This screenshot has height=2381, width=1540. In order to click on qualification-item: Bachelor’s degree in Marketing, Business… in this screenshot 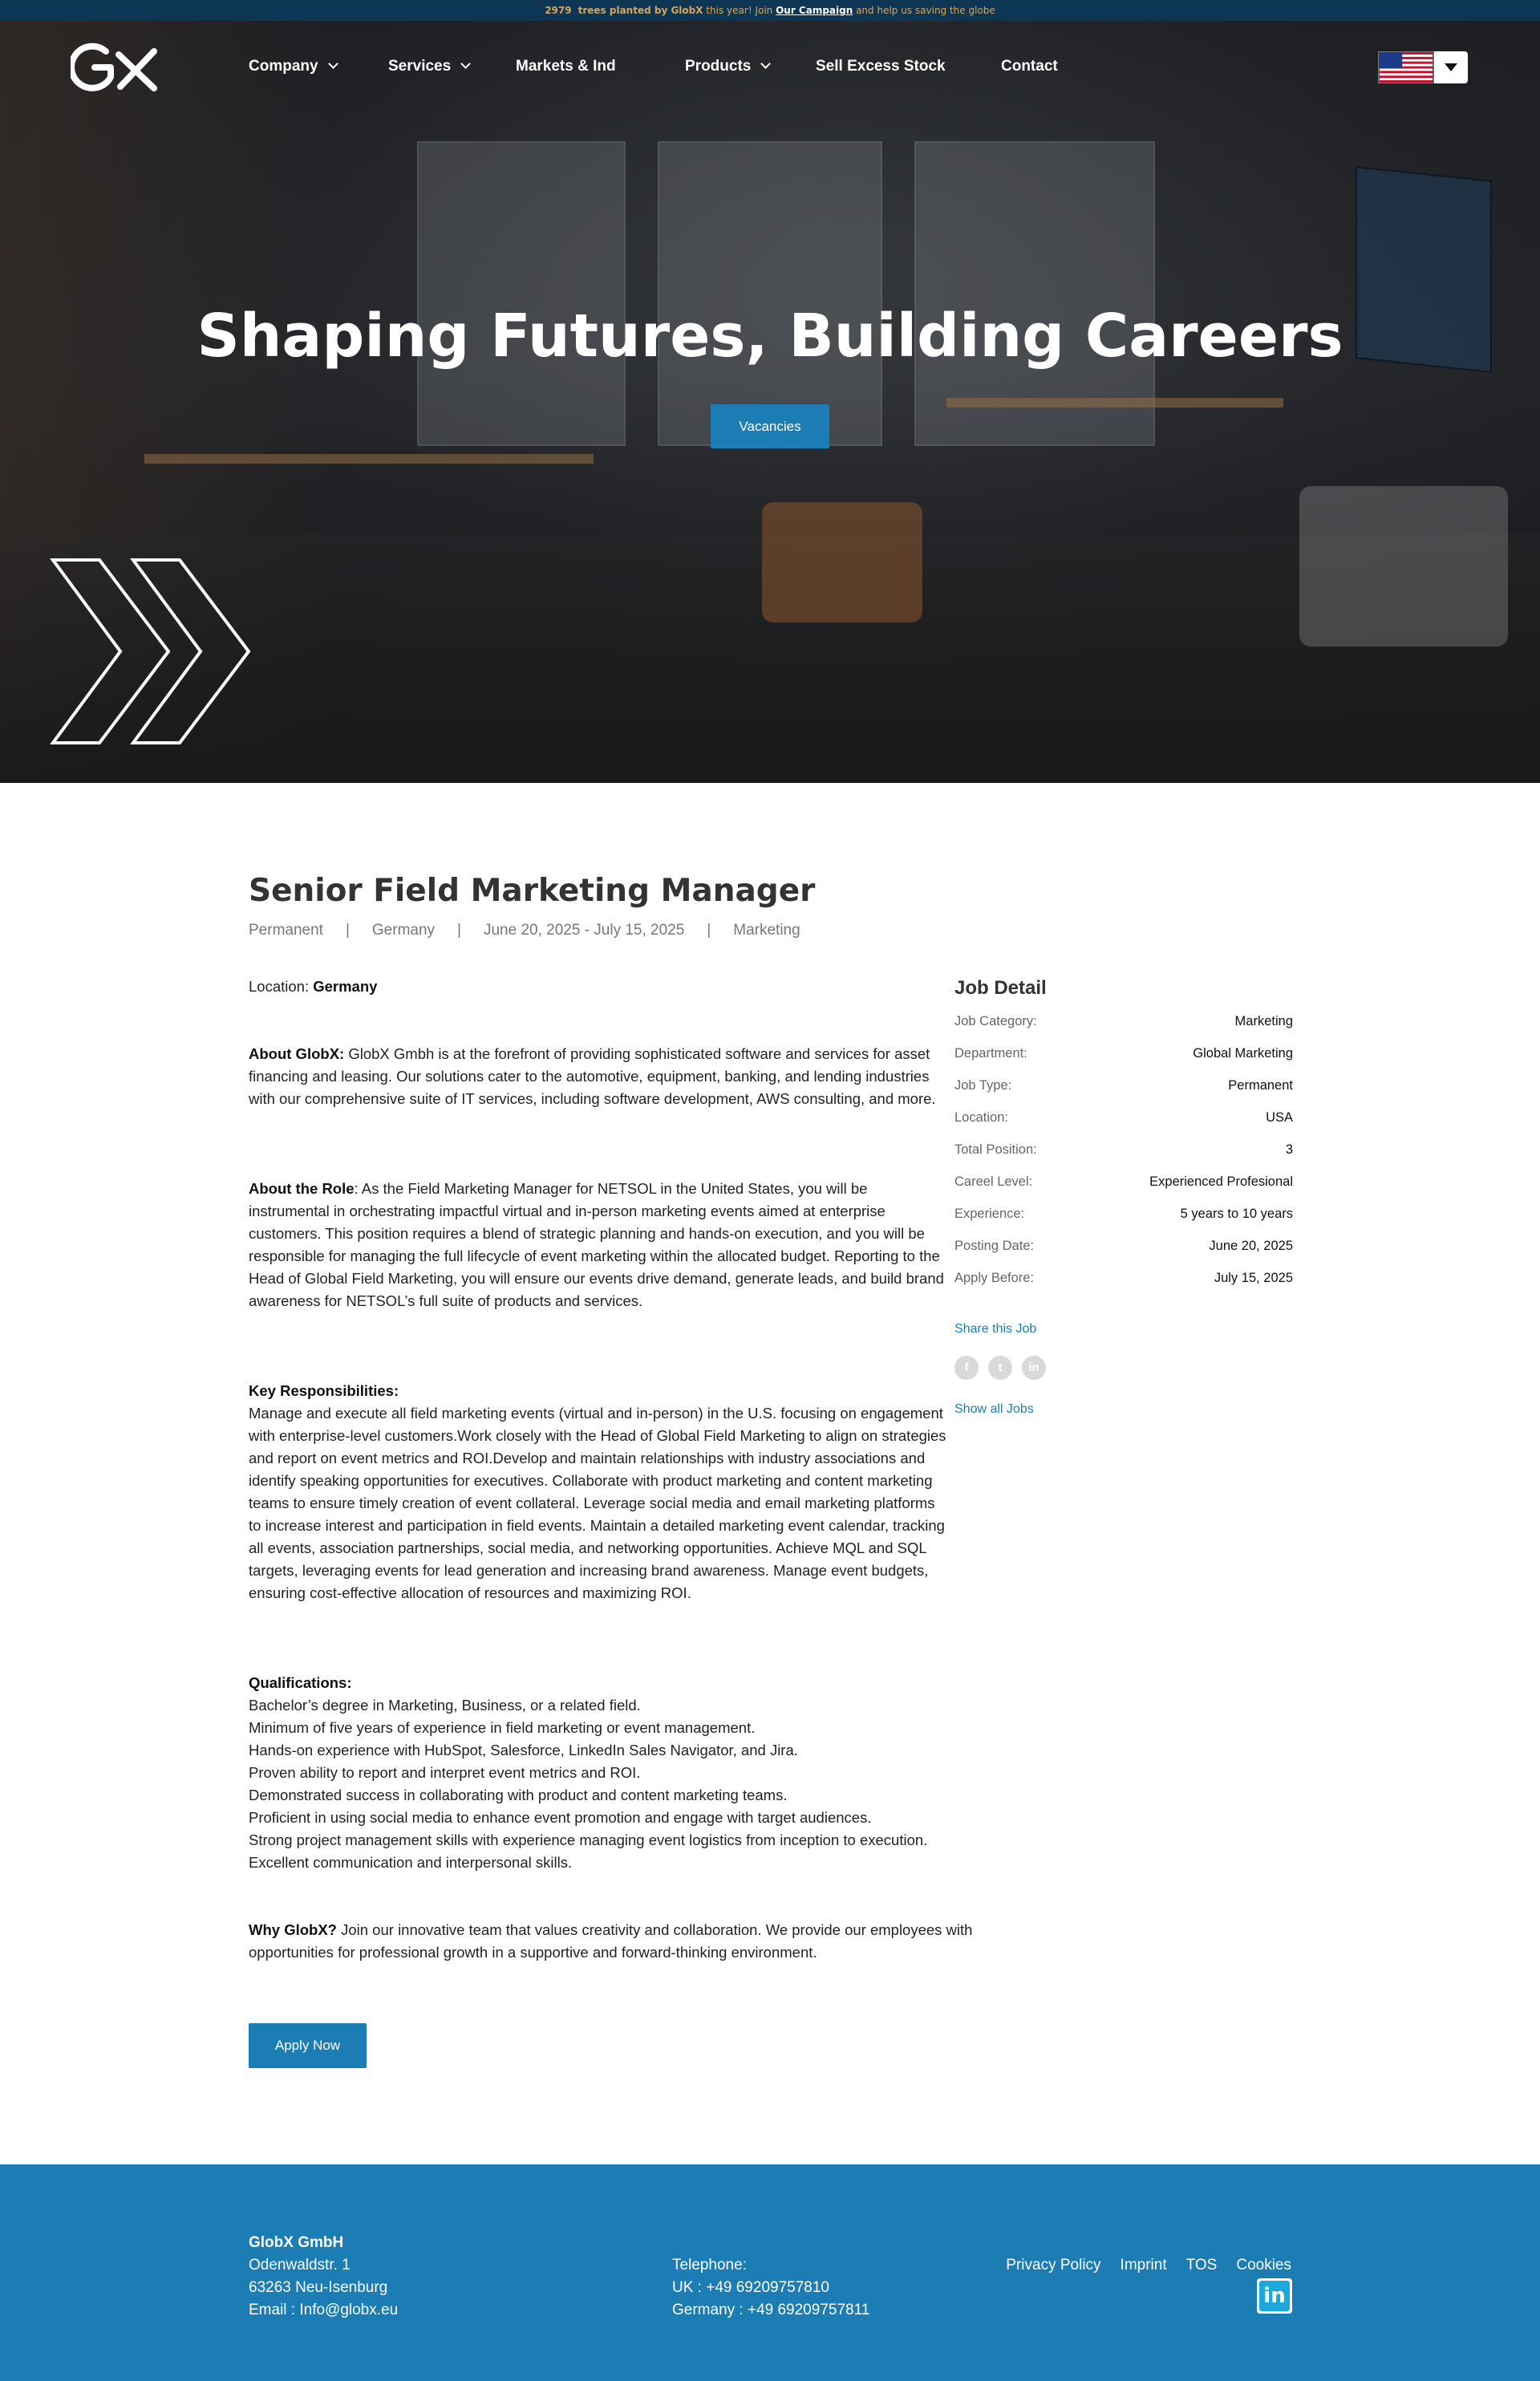, I will do `click(445, 1705)`.